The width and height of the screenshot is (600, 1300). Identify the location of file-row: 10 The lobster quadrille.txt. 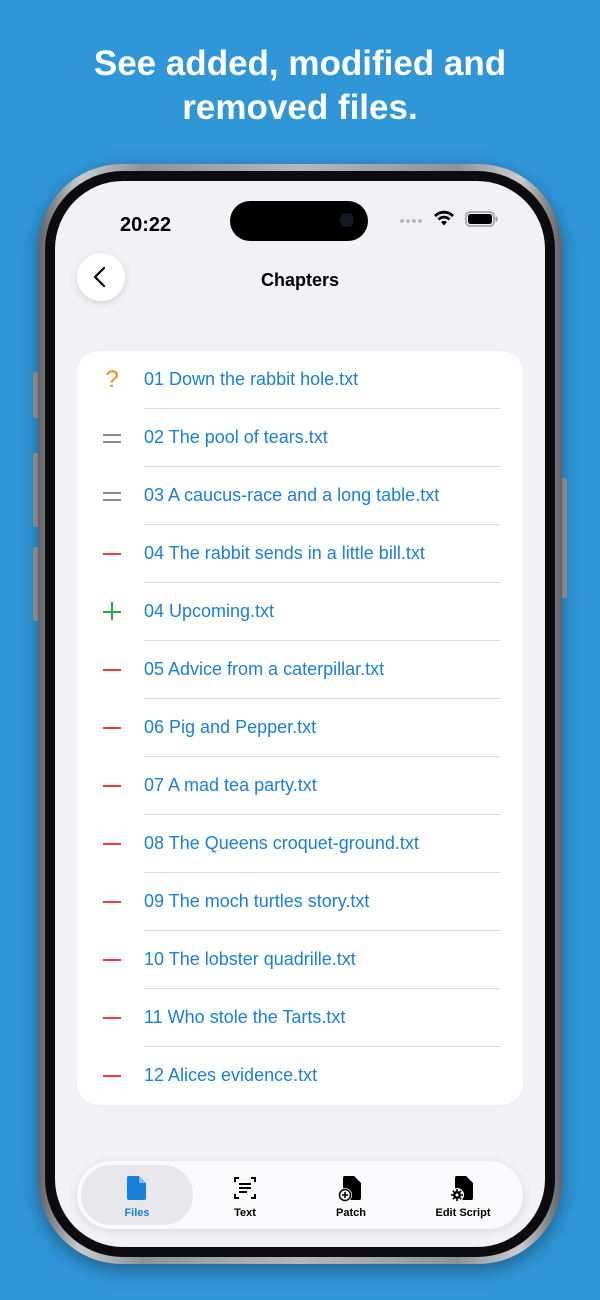
(300, 960).